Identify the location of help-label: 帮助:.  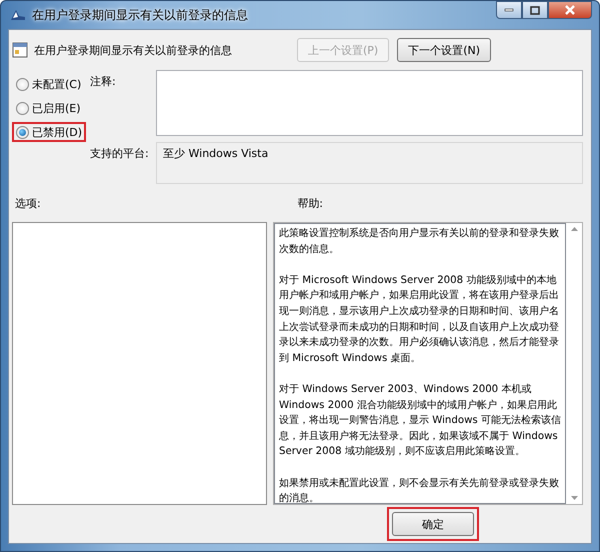
(310, 203).